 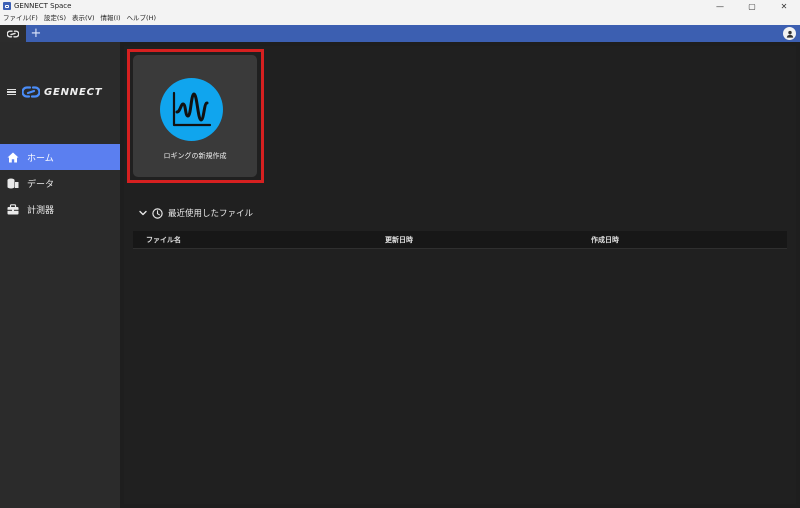 I want to click on add-tab-button: +, so click(x=36, y=33).